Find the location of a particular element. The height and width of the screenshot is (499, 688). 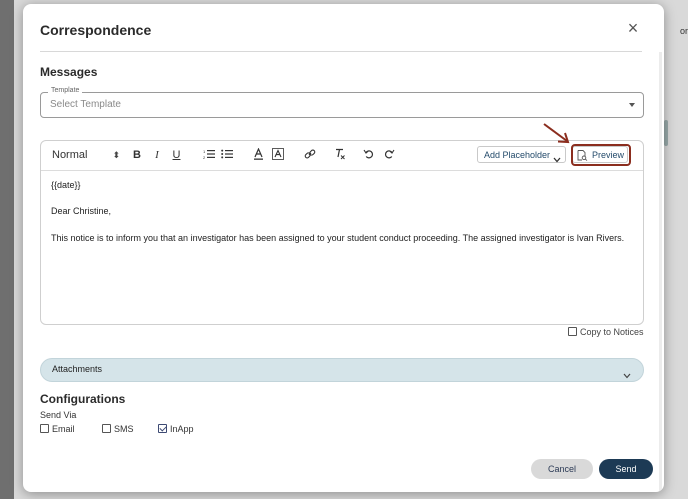

template-placeholder: Select Template is located at coordinates (85, 104).